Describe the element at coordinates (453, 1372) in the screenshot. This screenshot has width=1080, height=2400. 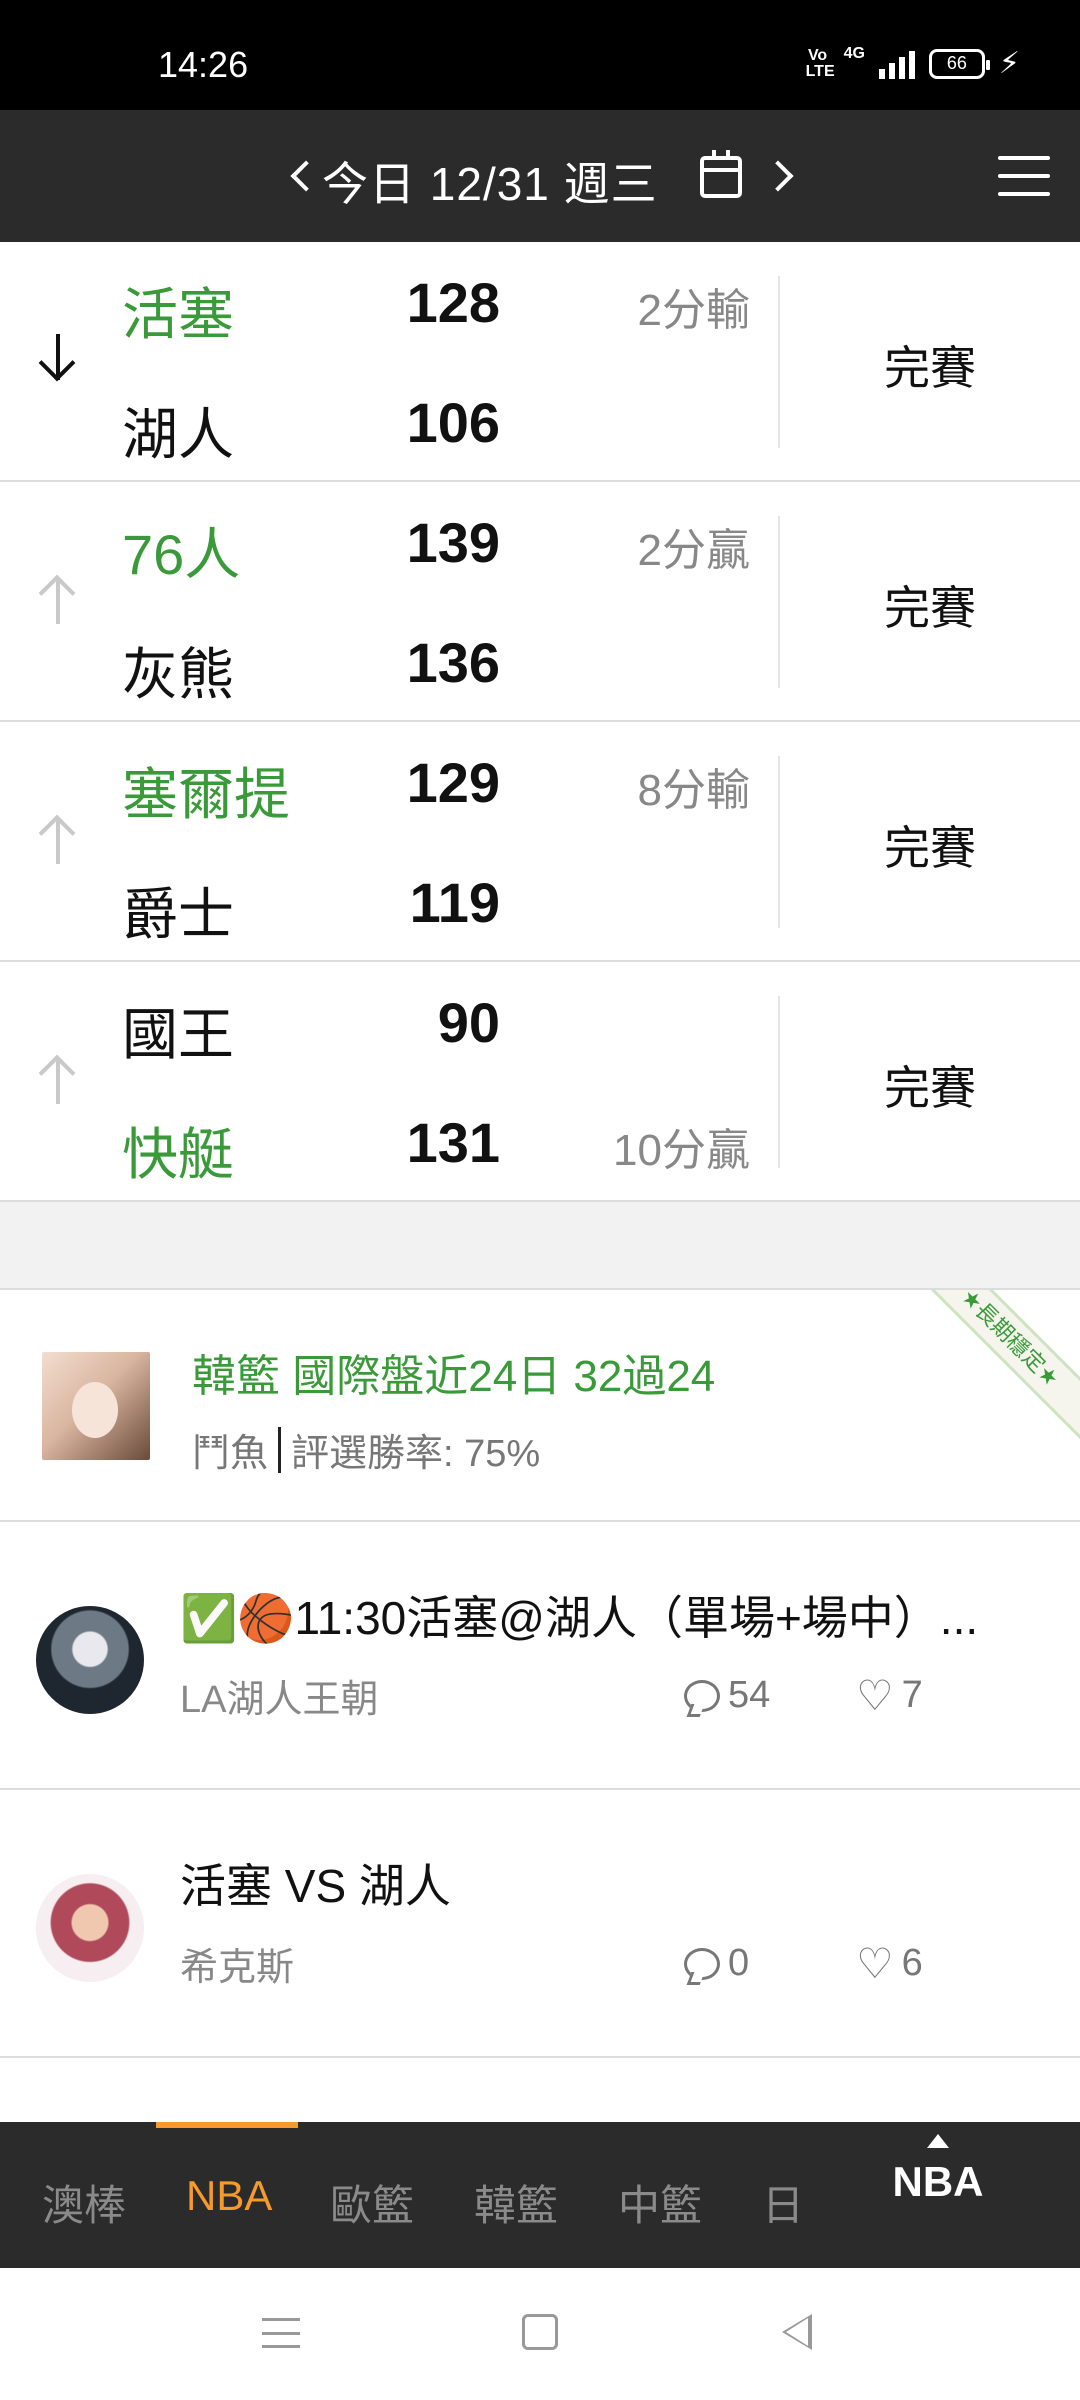
I see `post-title: 韓籃 國際盤近24日 32過24` at that location.